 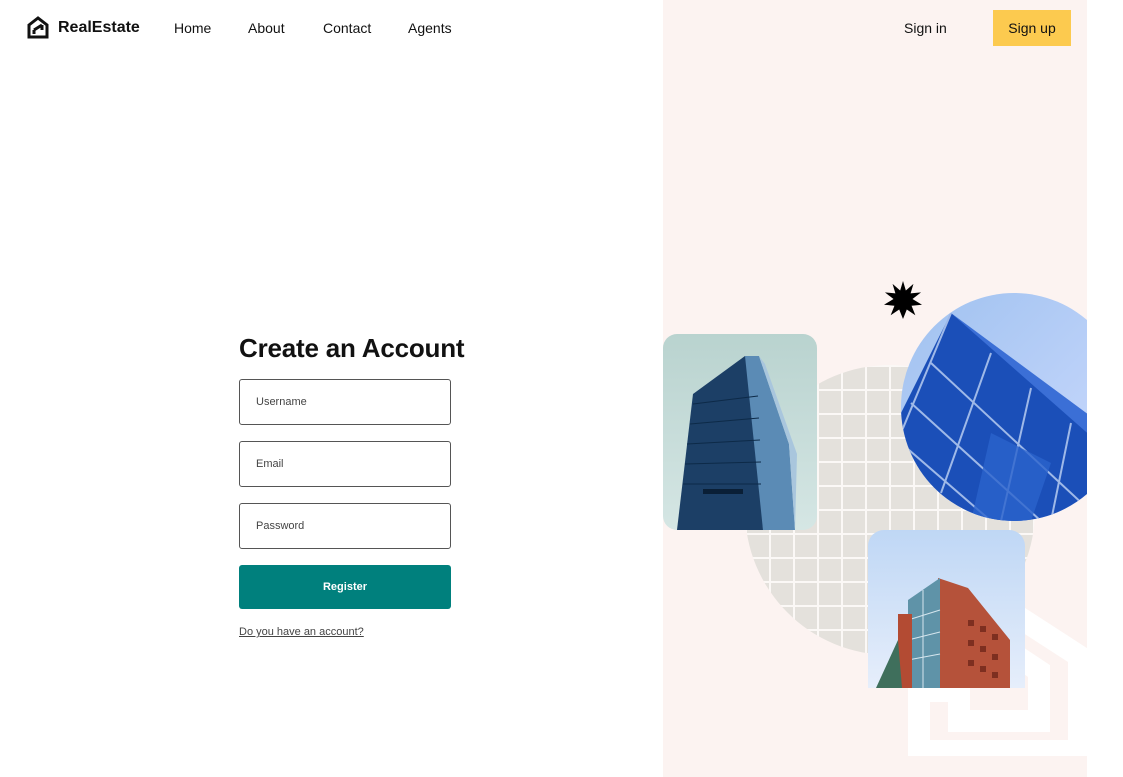 I want to click on realestate-logo-icon, so click(x=38, y=27).